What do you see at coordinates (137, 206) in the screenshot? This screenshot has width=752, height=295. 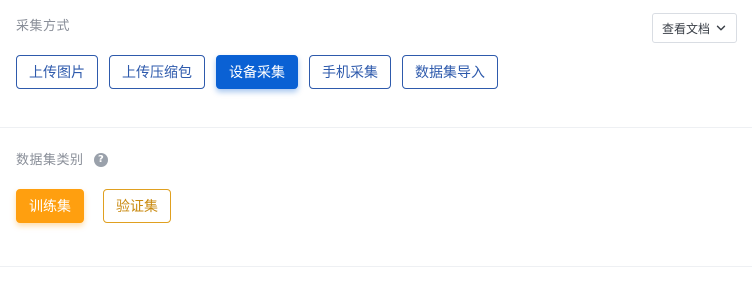 I see `validation-set-button: 验证集` at bounding box center [137, 206].